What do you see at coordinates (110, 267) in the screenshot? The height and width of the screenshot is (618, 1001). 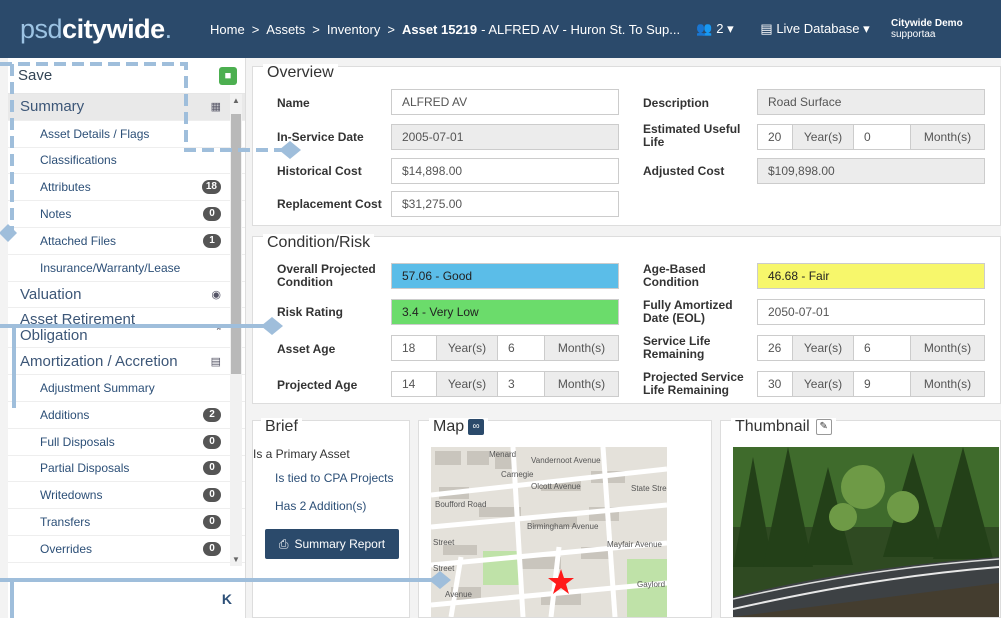 I see `sidebar-item-label: Insurance/Warranty/Lease` at bounding box center [110, 267].